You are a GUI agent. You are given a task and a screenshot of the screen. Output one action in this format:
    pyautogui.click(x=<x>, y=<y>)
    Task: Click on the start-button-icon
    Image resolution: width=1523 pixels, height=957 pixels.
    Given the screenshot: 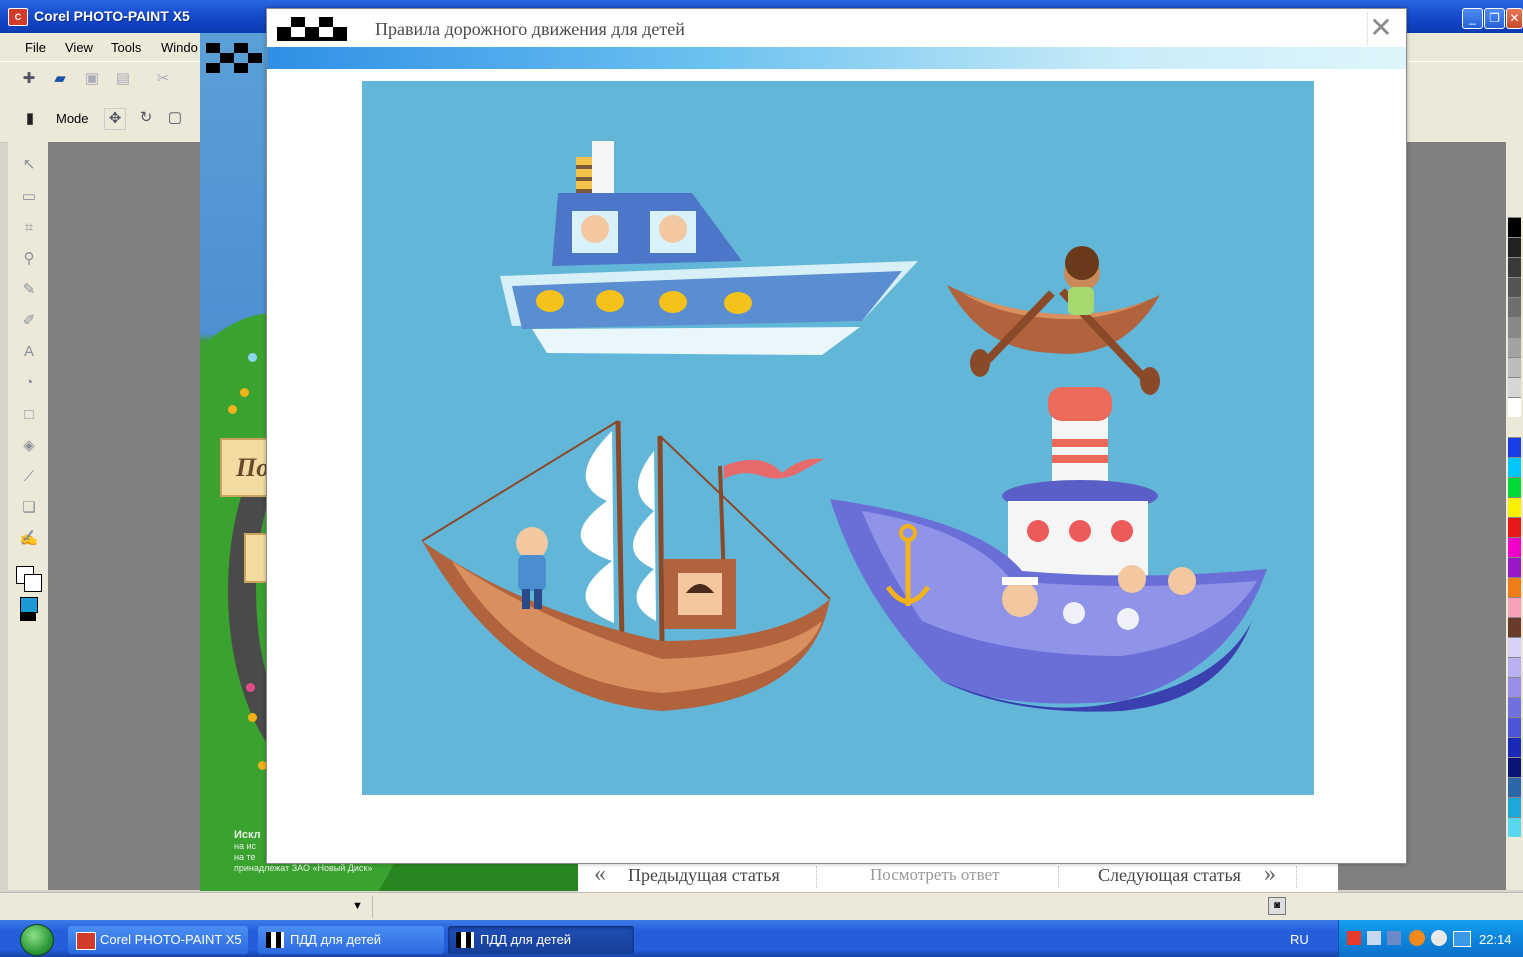 What is the action you would take?
    pyautogui.click(x=37, y=940)
    